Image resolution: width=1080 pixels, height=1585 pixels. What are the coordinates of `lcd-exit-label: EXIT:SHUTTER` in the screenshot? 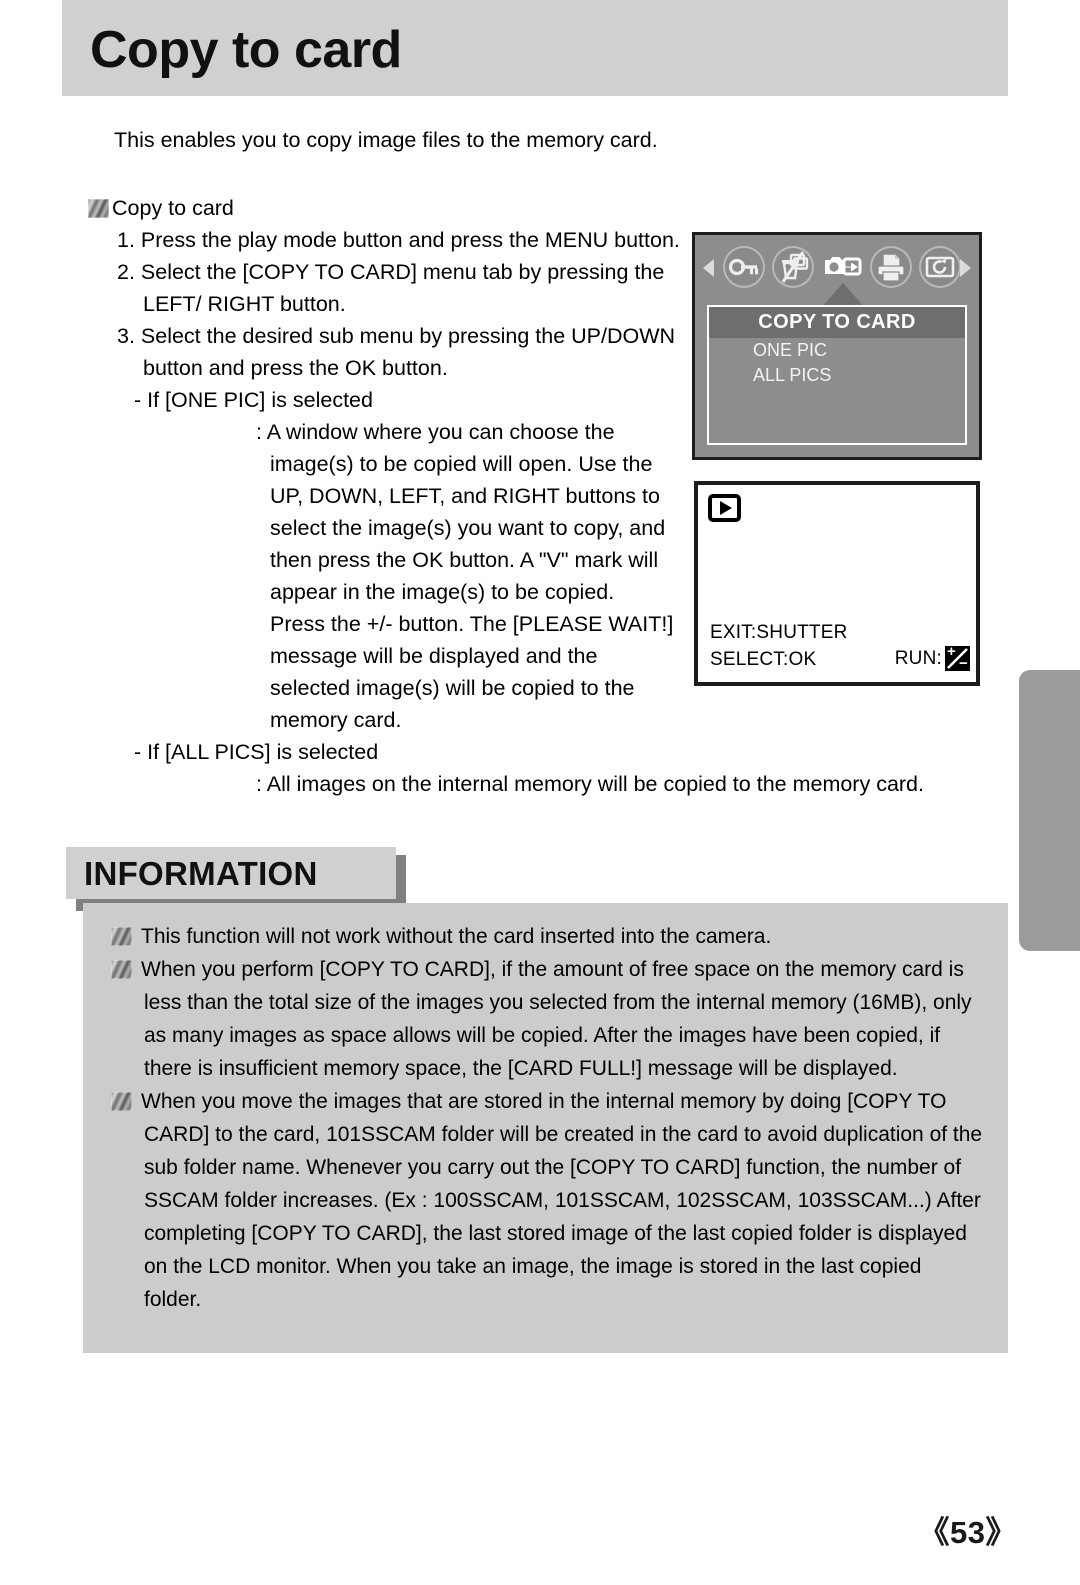 It's located at (779, 632).